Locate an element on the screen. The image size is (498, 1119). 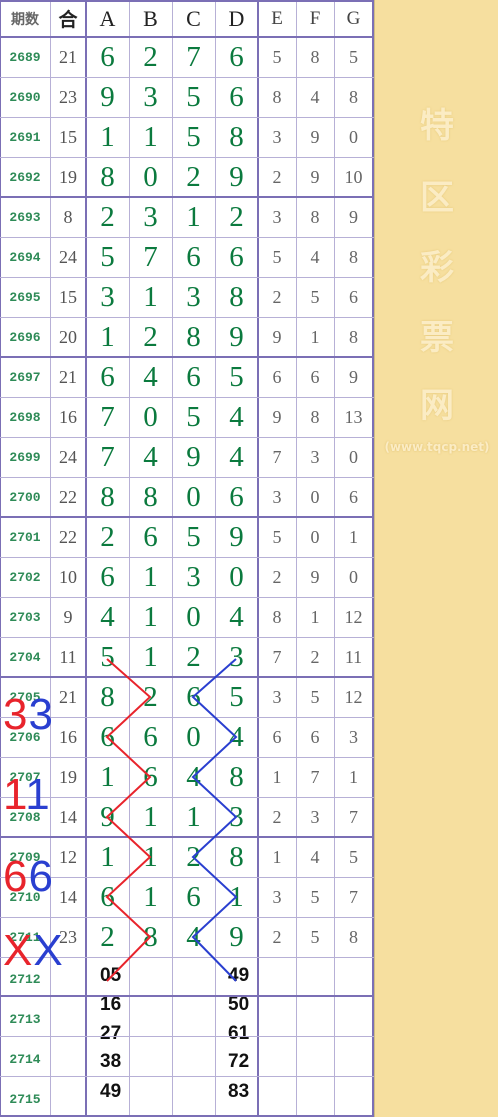
sidebar-watermark-char: 区 is located at coordinates (437, 198).